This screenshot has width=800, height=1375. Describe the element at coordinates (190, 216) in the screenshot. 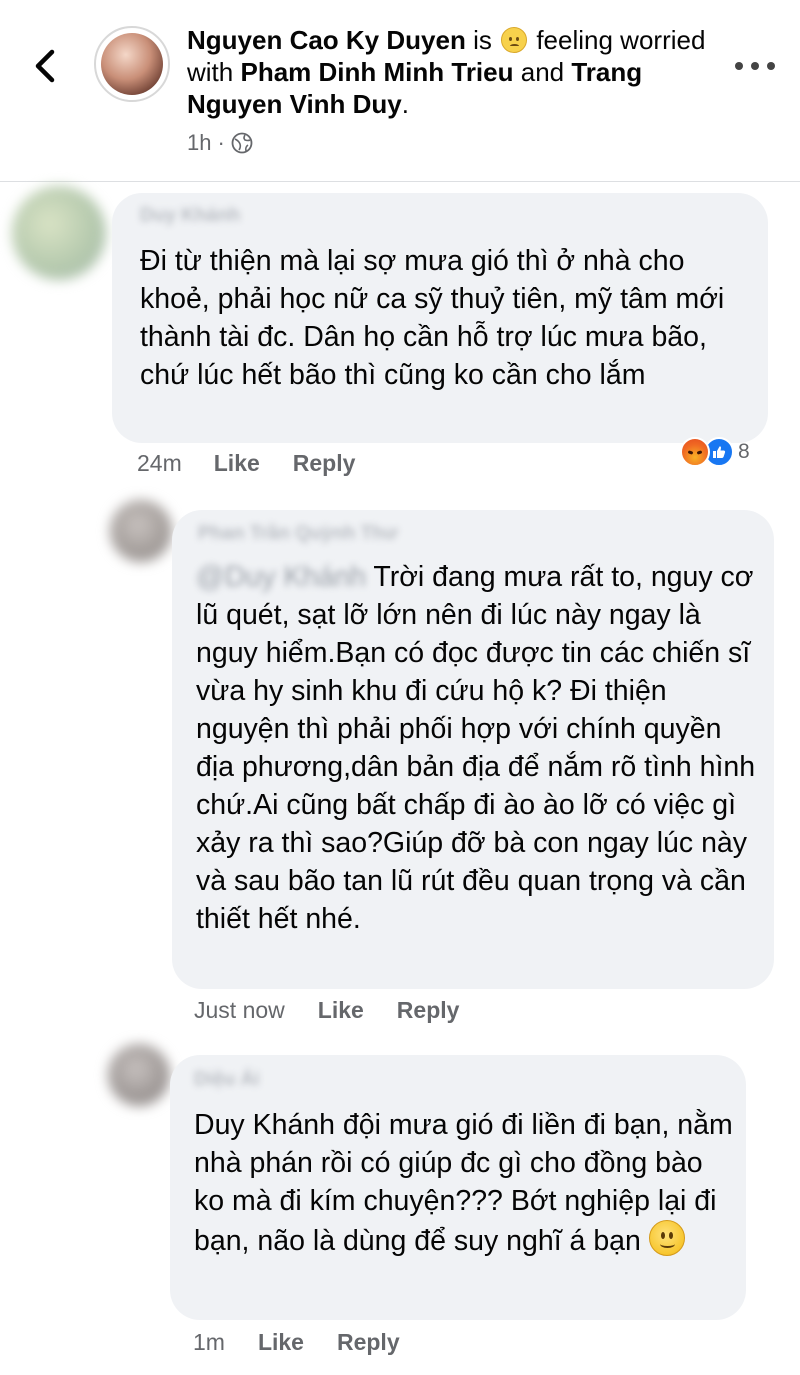

I see `commenter-name: Duy Khánh` at that location.